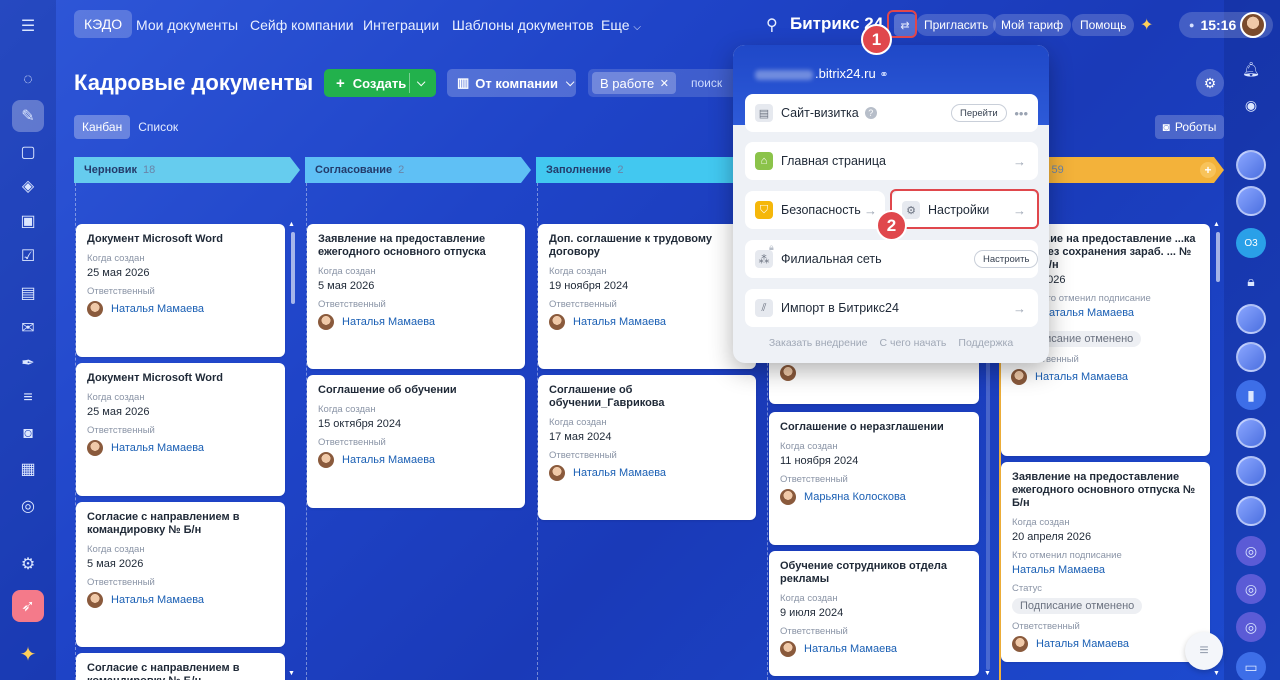 The height and width of the screenshot is (680, 1280). What do you see at coordinates (28, 434) in the screenshot?
I see `robot-icon: ◙` at bounding box center [28, 434].